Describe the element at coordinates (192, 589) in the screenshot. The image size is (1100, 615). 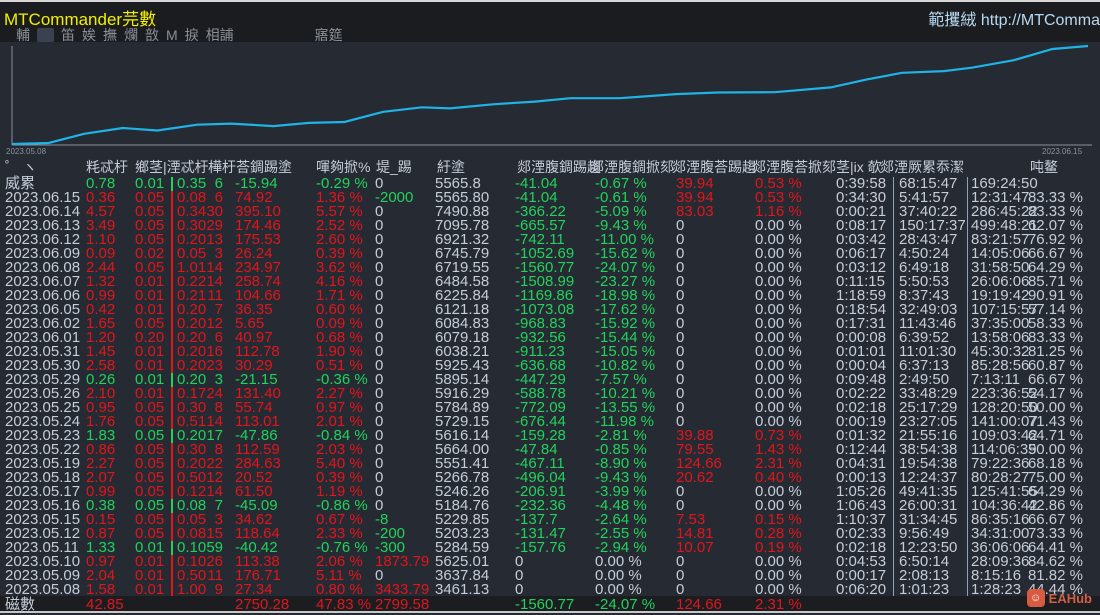
I see `max-lot-cell: 1.00` at that location.